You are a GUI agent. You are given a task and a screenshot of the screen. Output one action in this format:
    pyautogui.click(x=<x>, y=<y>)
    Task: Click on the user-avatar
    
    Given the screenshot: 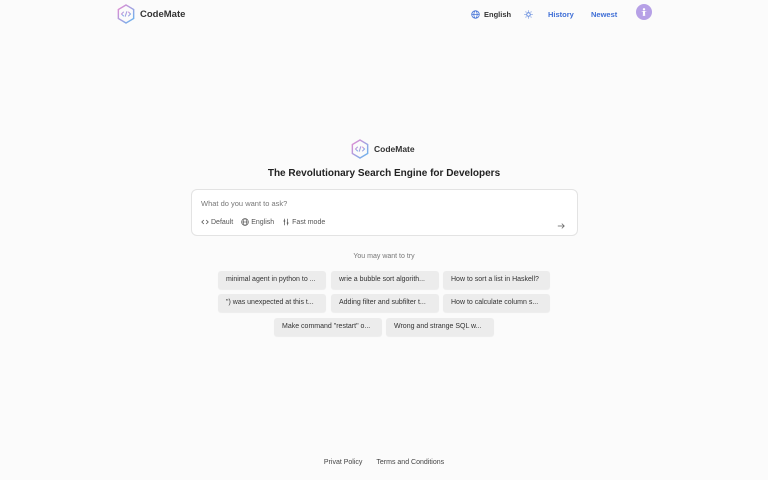 What is the action you would take?
    pyautogui.click(x=644, y=12)
    